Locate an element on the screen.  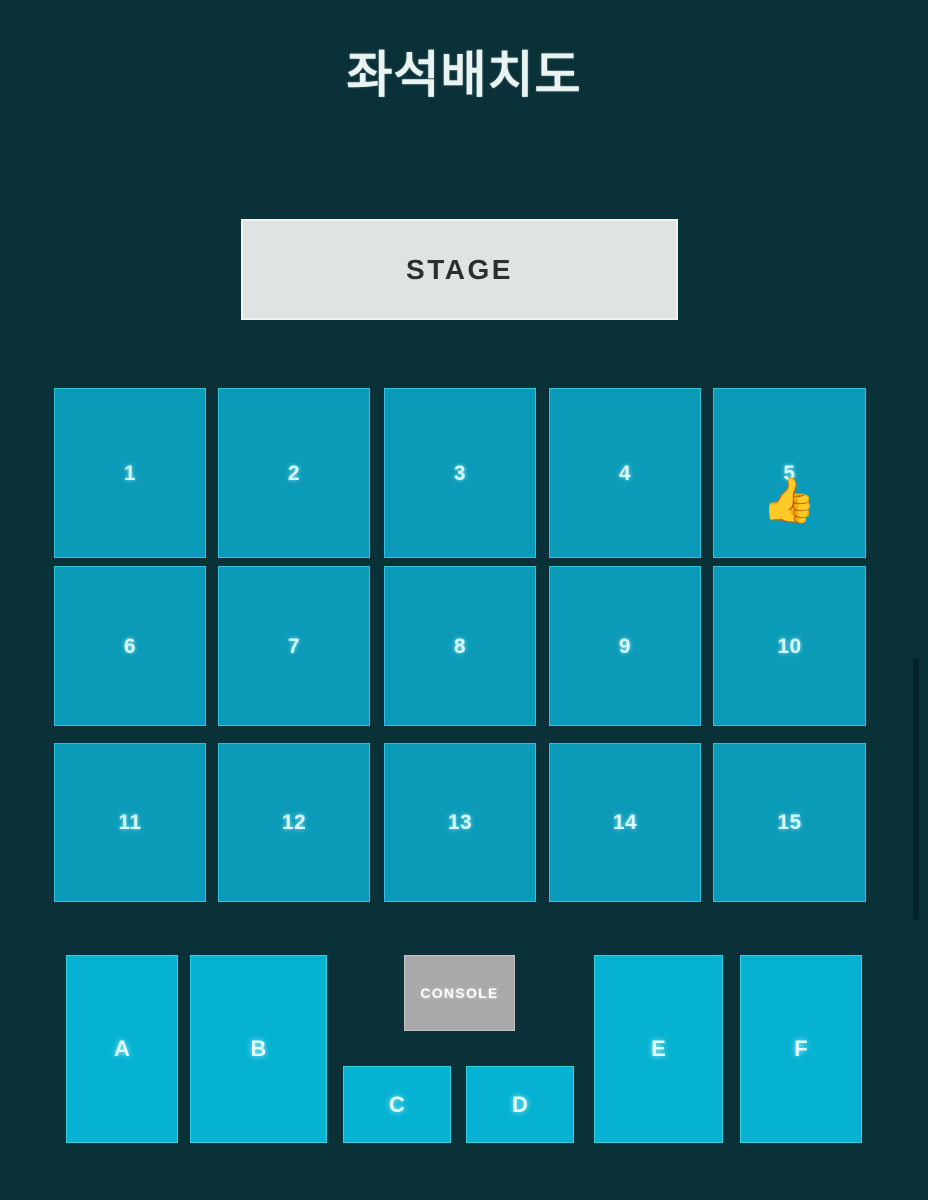
seat-inner: 1 is located at coordinates (130, 473).